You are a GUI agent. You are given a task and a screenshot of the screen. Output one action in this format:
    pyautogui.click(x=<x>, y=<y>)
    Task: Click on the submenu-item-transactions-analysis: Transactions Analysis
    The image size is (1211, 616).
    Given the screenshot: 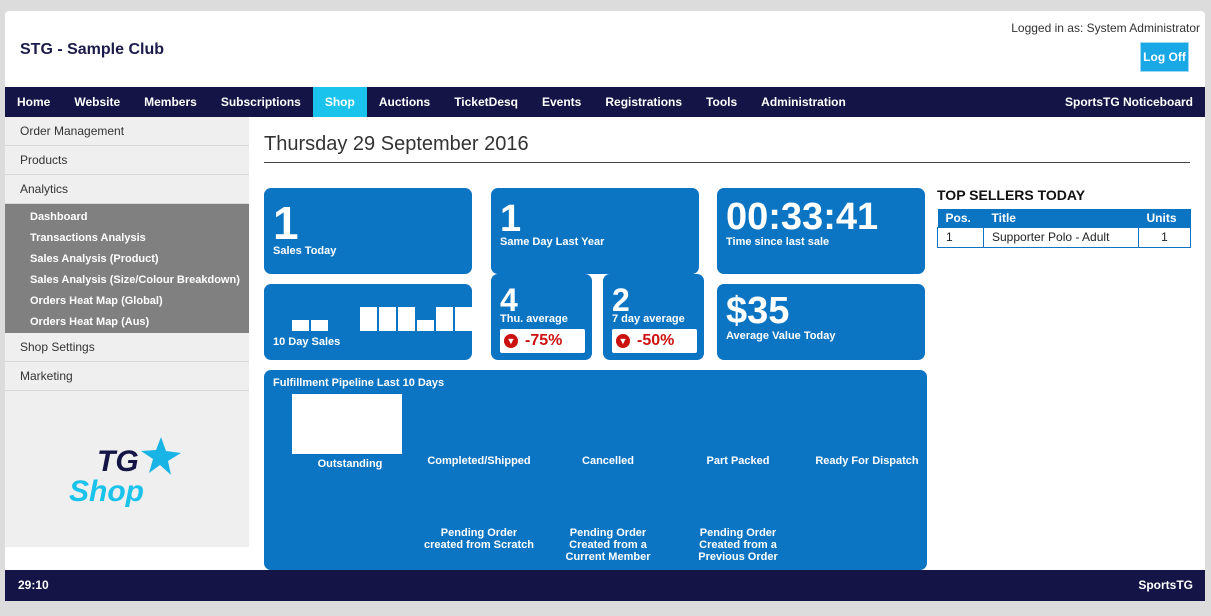 What is the action you would take?
    pyautogui.click(x=127, y=237)
    